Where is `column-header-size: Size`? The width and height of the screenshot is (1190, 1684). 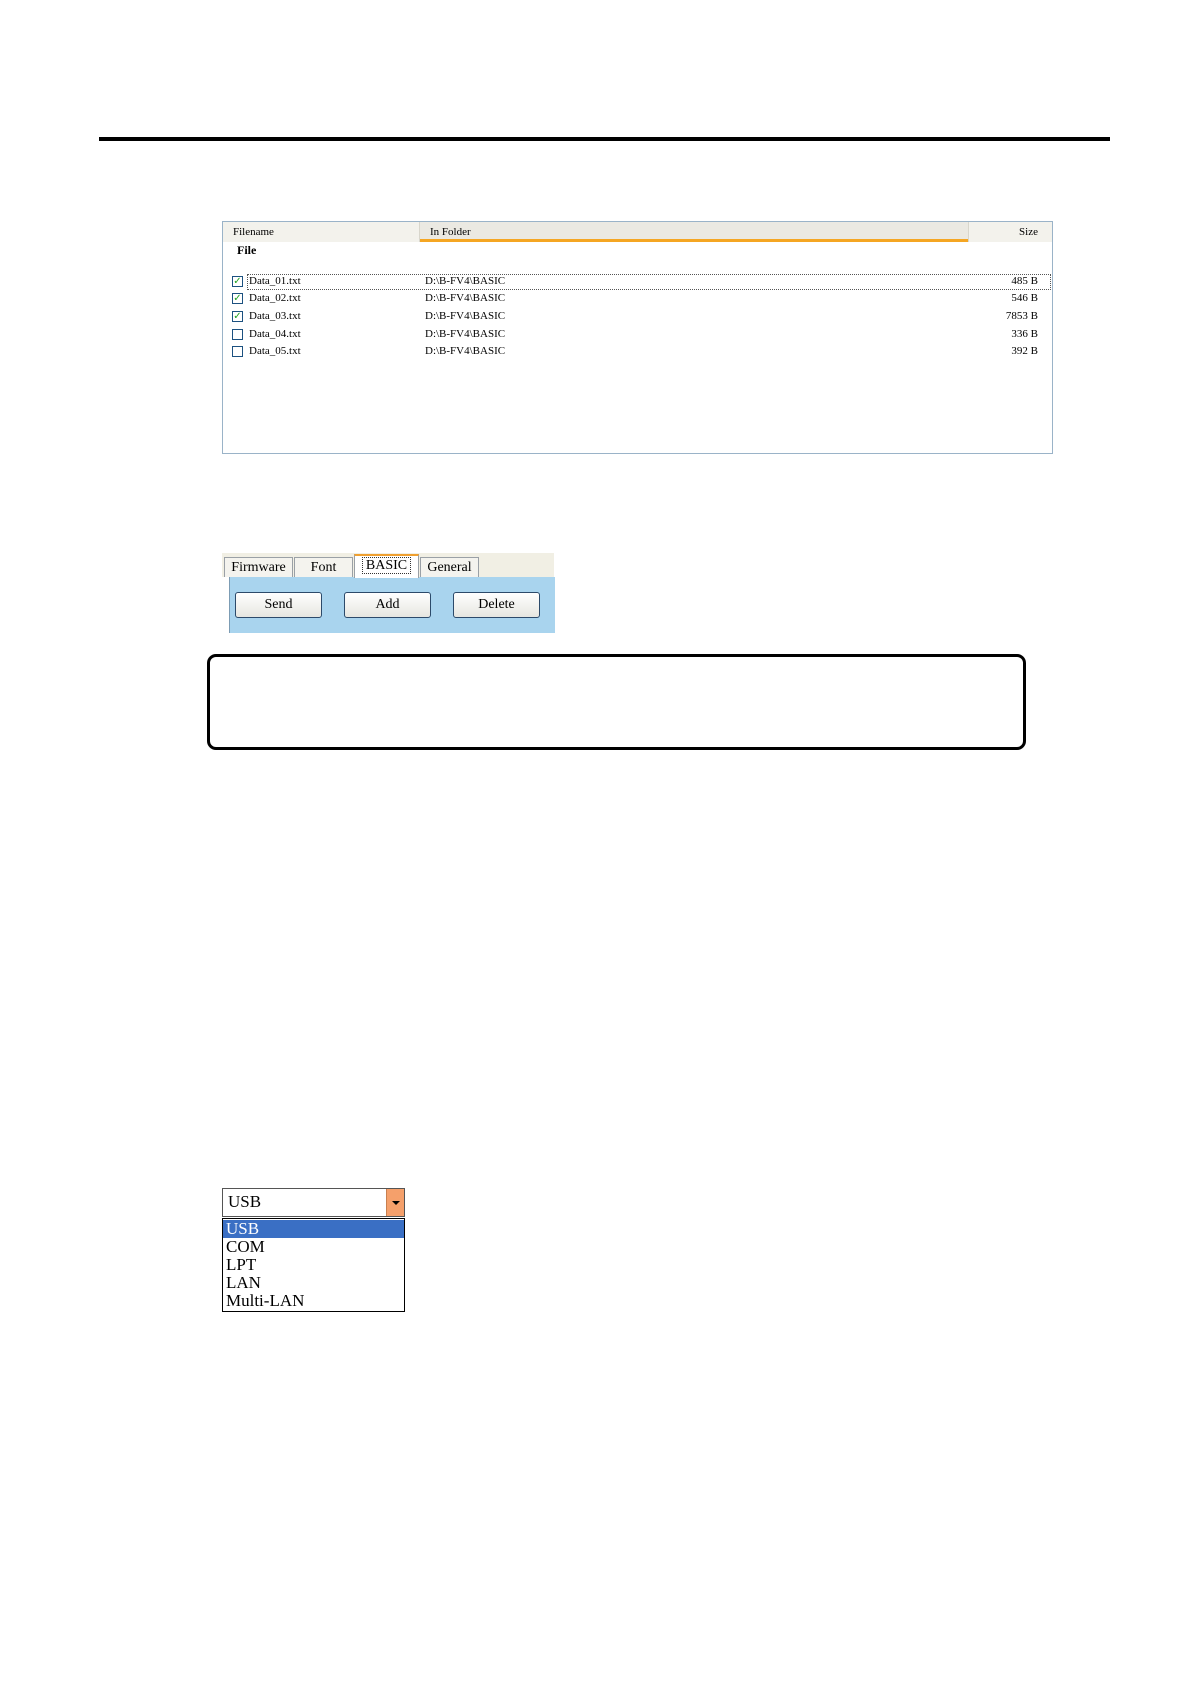 column-header-size: Size is located at coordinates (1010, 232).